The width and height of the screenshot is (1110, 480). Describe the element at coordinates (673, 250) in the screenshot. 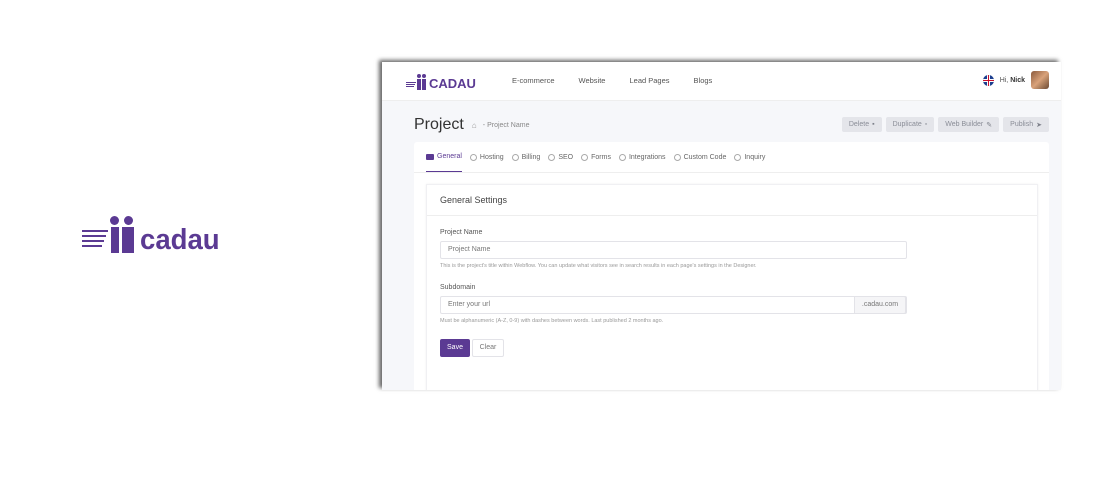

I see `project-name-input: Project Name` at that location.